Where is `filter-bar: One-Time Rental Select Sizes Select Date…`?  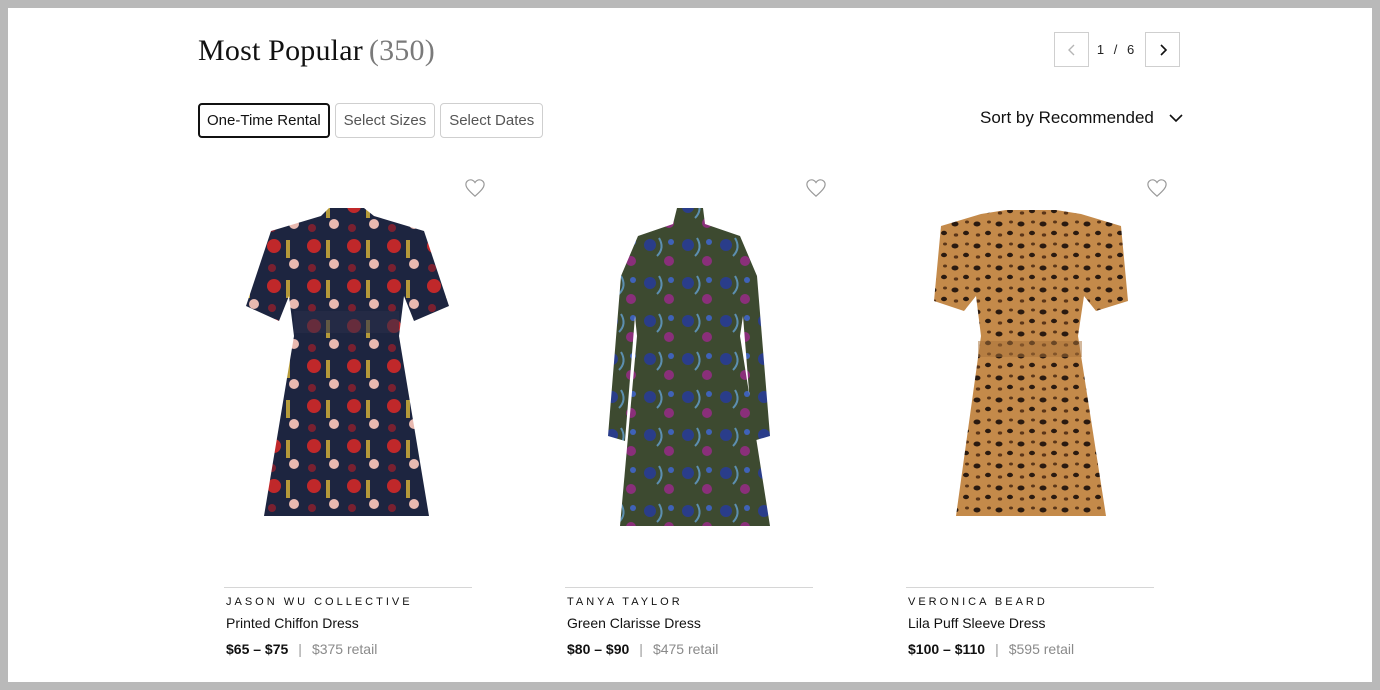
filter-bar: One-Time Rental Select Sizes Select Date… is located at coordinates (371, 120).